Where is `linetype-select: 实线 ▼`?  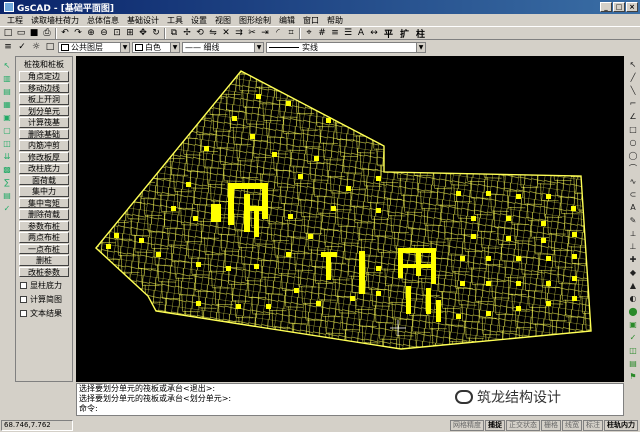 linetype-select: 实线 ▼ is located at coordinates (346, 47).